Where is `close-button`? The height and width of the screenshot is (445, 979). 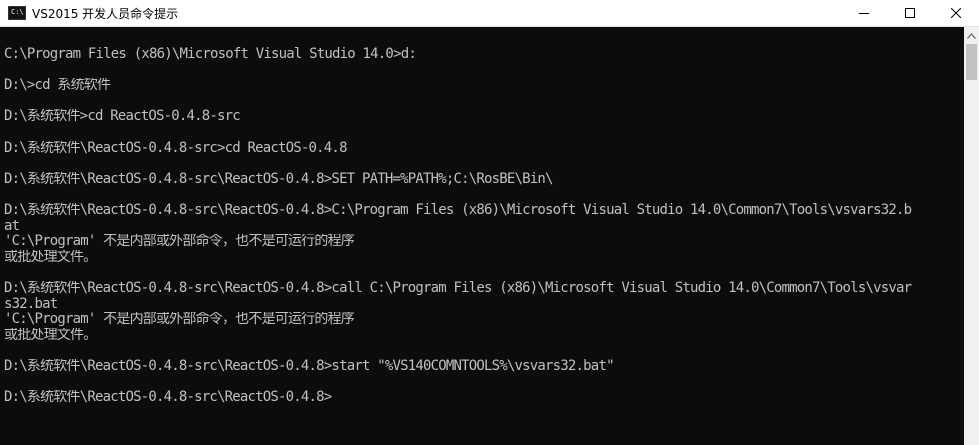
close-button is located at coordinates (956, 13).